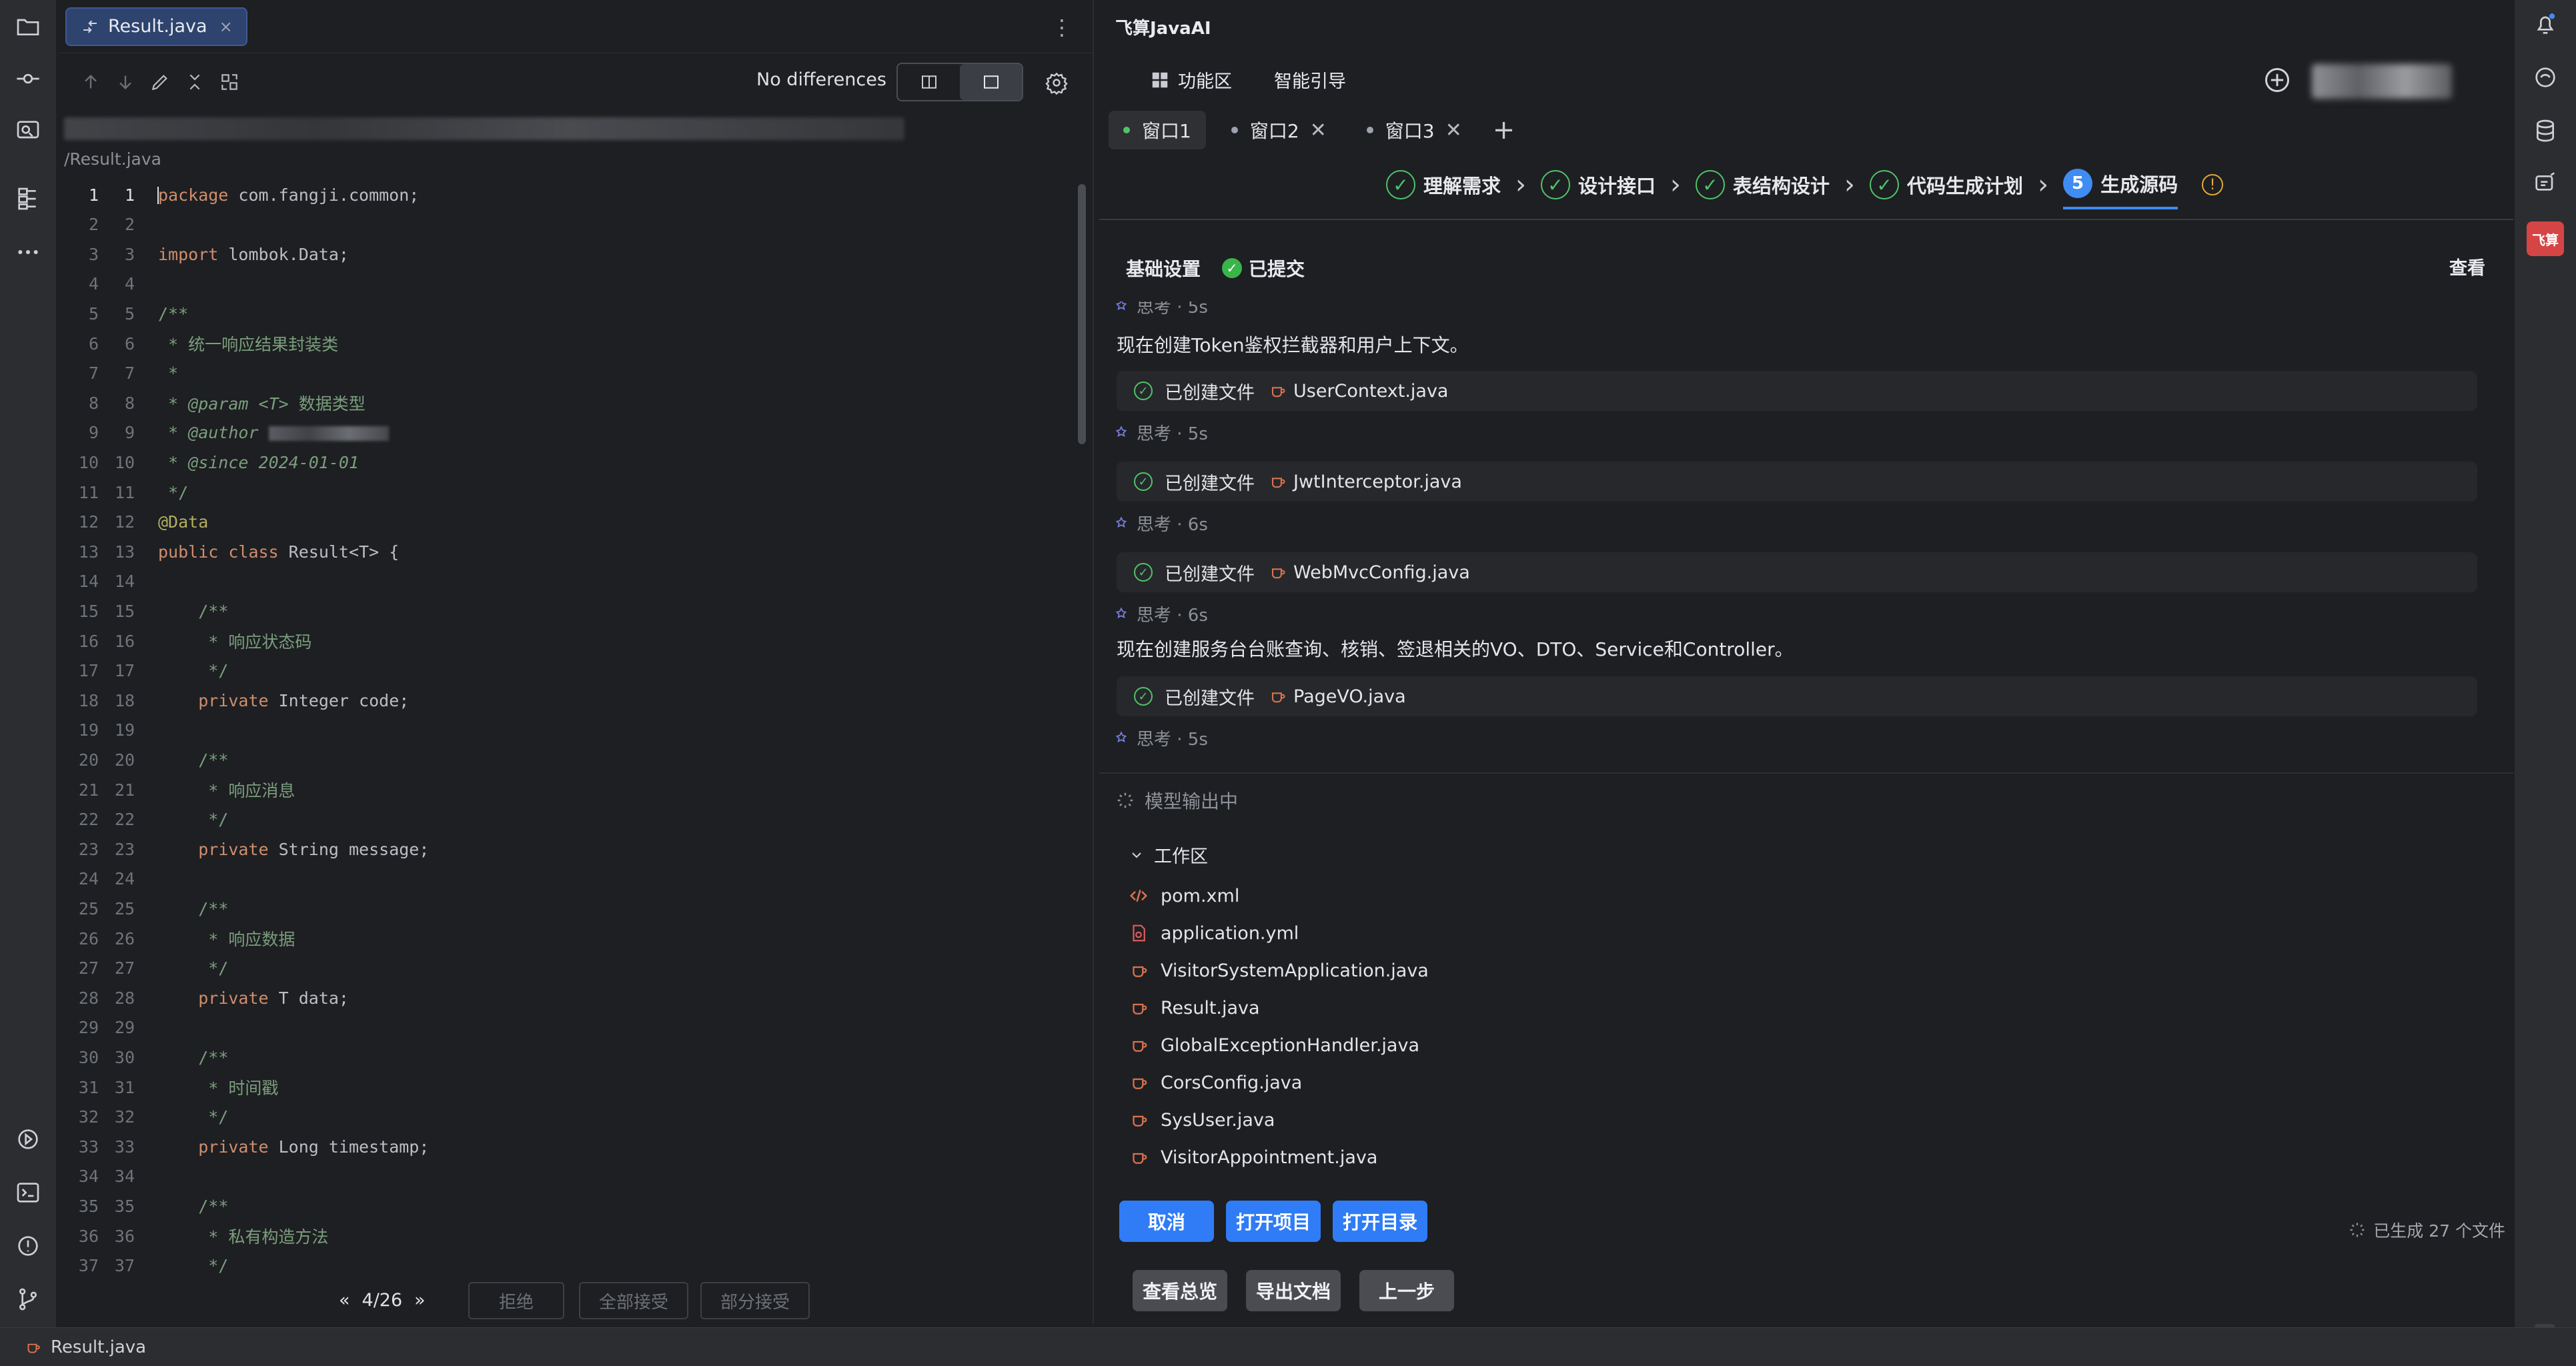 Image resolution: width=2576 pixels, height=1366 pixels. Describe the element at coordinates (1763, 1120) in the screenshot. I see `workspace-file-item: SysUser.java` at that location.